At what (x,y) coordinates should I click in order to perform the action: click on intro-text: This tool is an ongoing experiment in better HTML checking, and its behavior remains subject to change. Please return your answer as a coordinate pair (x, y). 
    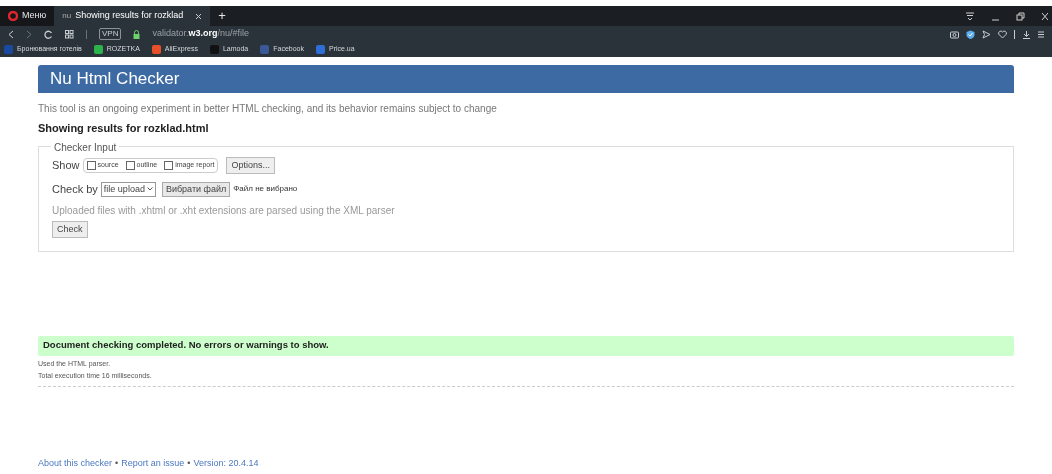
    Looking at the image, I should click on (268, 109).